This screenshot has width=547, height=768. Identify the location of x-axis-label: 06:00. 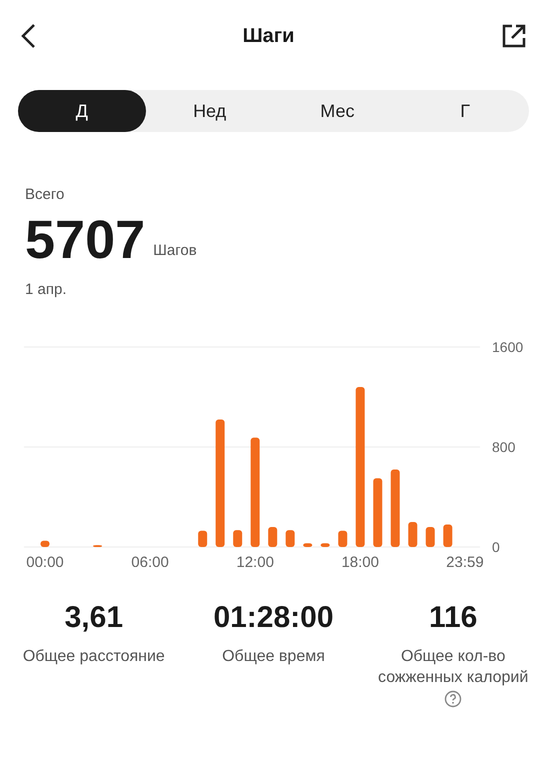
(150, 560).